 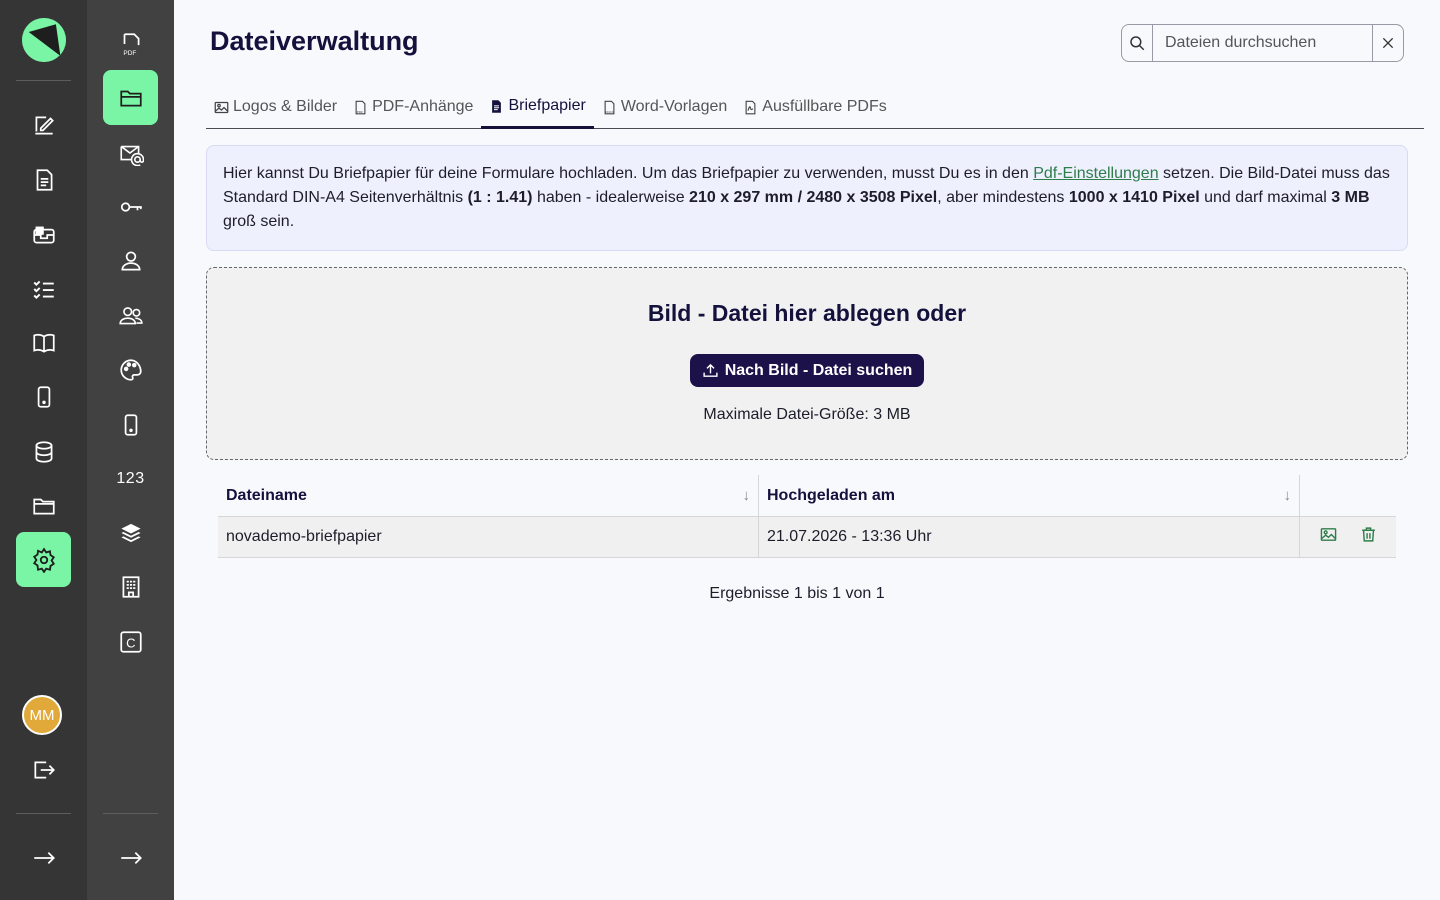 I want to click on close-icon, so click(x=1388, y=43).